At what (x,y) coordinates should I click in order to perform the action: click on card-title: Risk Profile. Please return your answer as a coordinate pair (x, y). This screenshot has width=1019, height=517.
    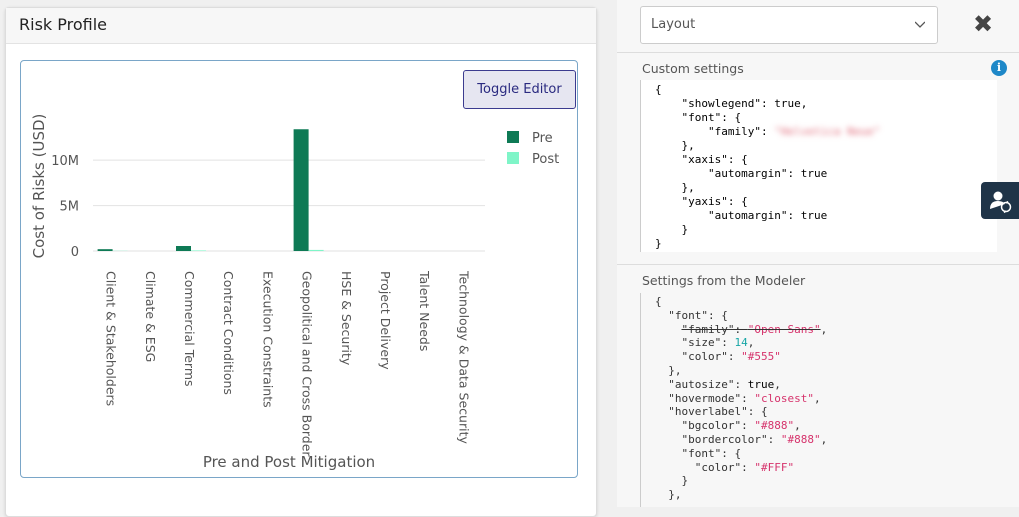
    Looking at the image, I should click on (301, 26).